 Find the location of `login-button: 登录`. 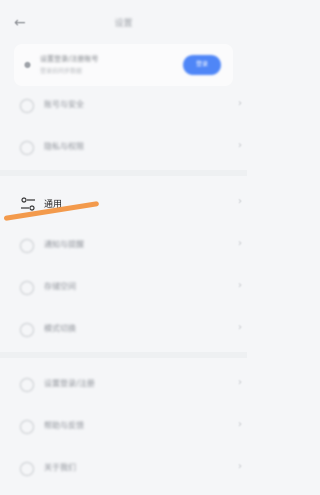

login-button: 登录 is located at coordinates (202, 65).